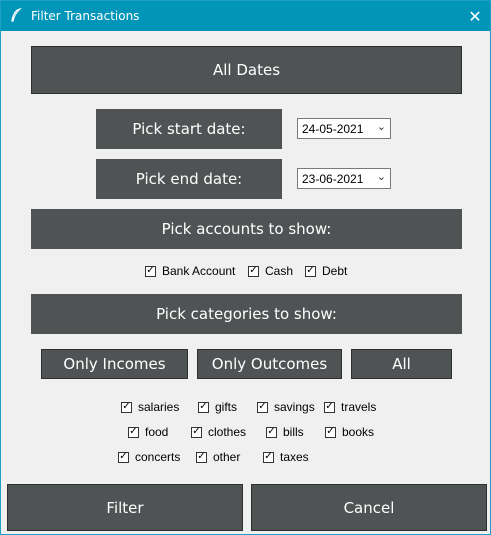 This screenshot has width=491, height=535. Describe the element at coordinates (294, 407) in the screenshot. I see `checkbox-label: savings` at that location.